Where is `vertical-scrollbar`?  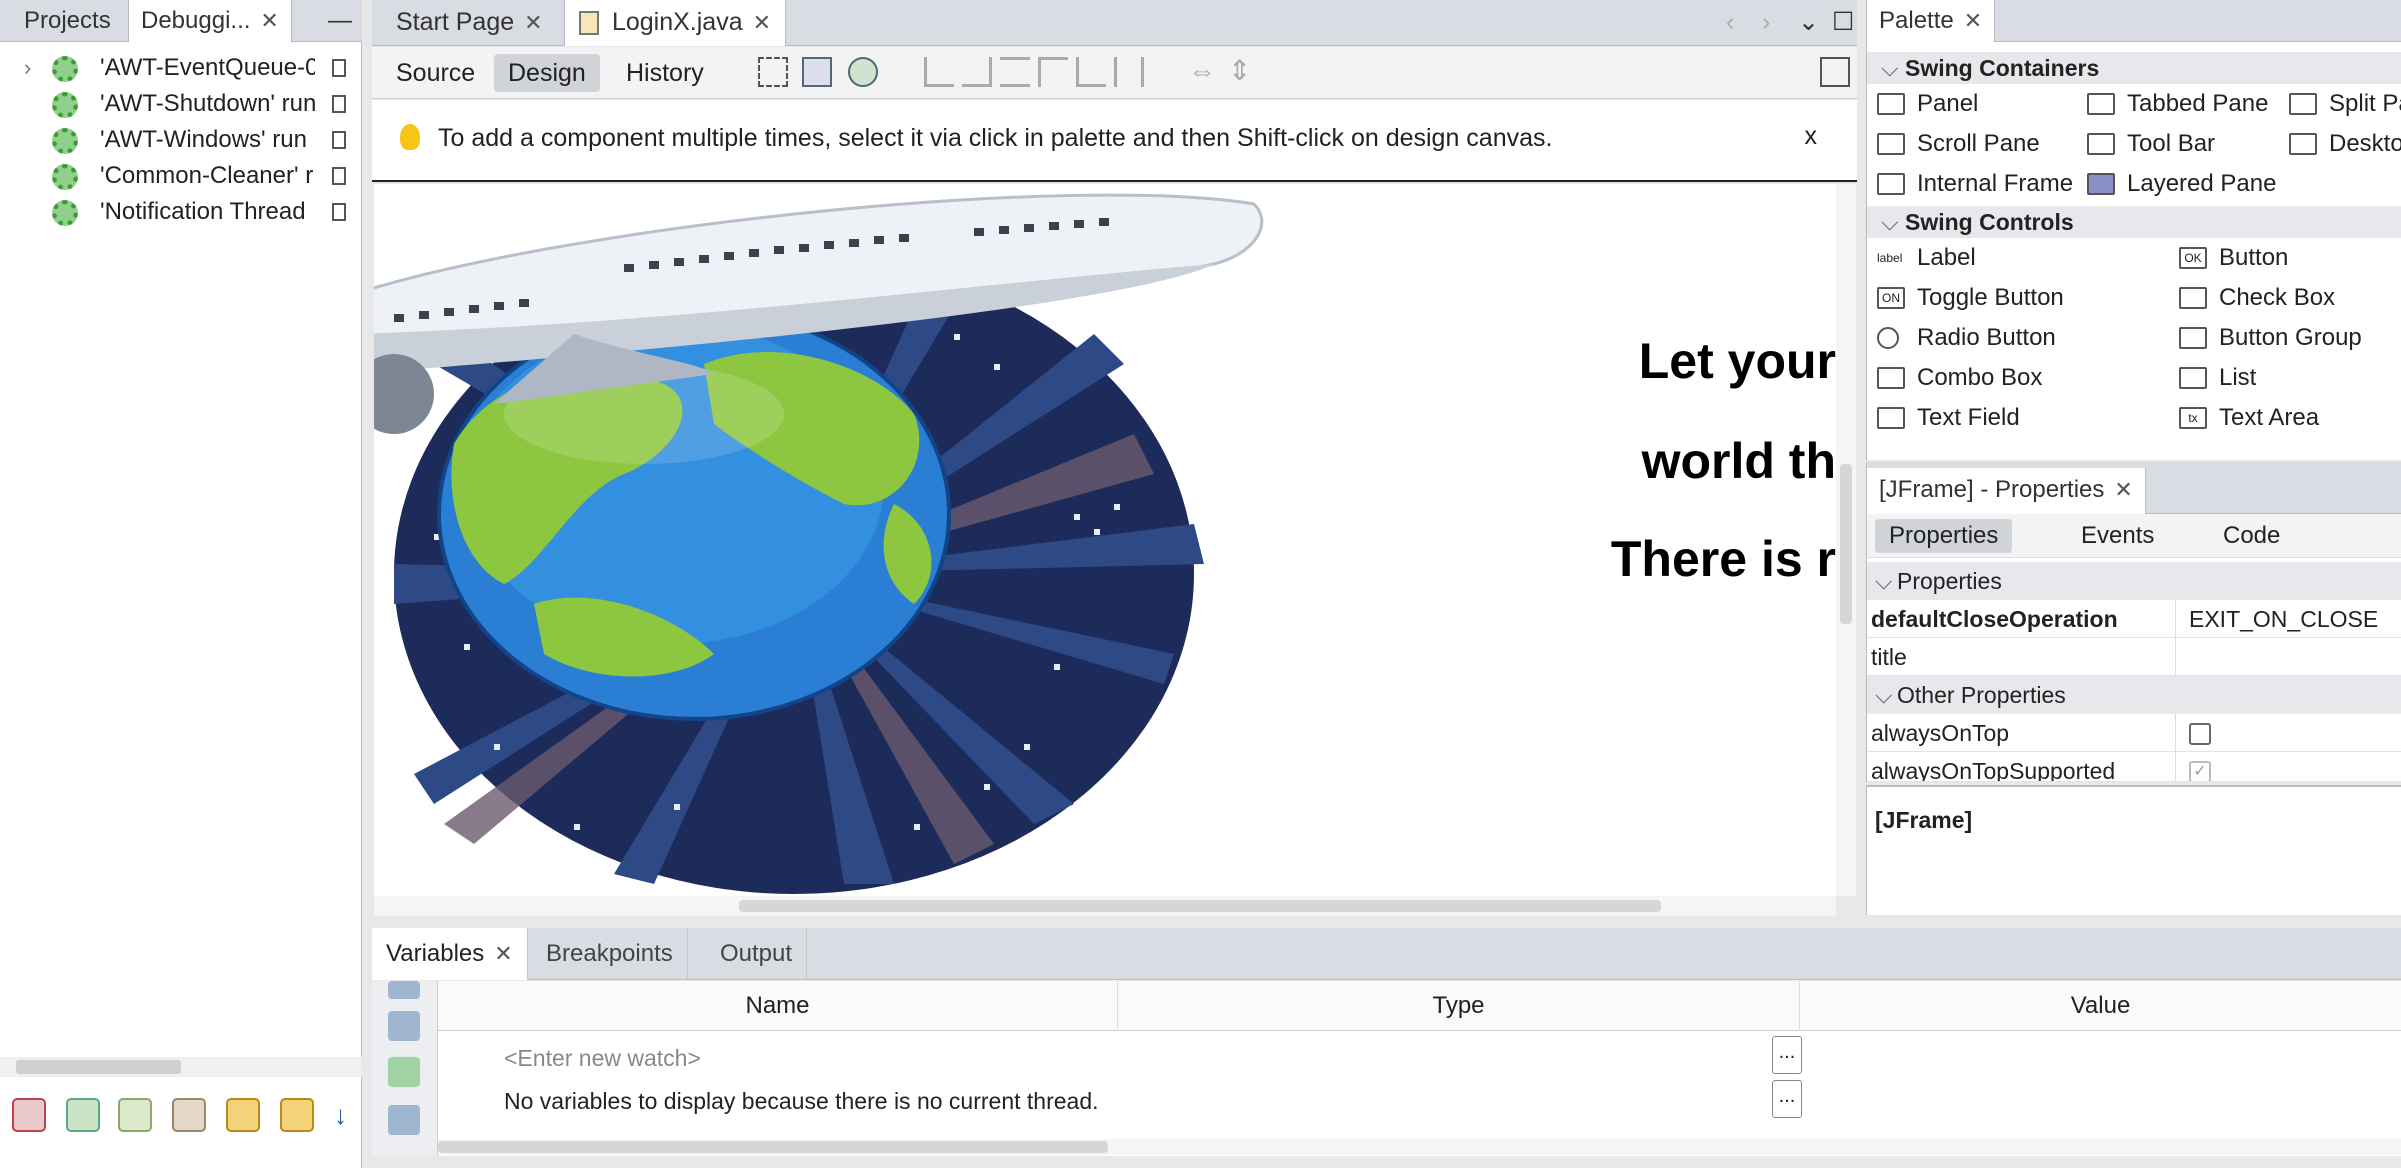 vertical-scrollbar is located at coordinates (1846, 540).